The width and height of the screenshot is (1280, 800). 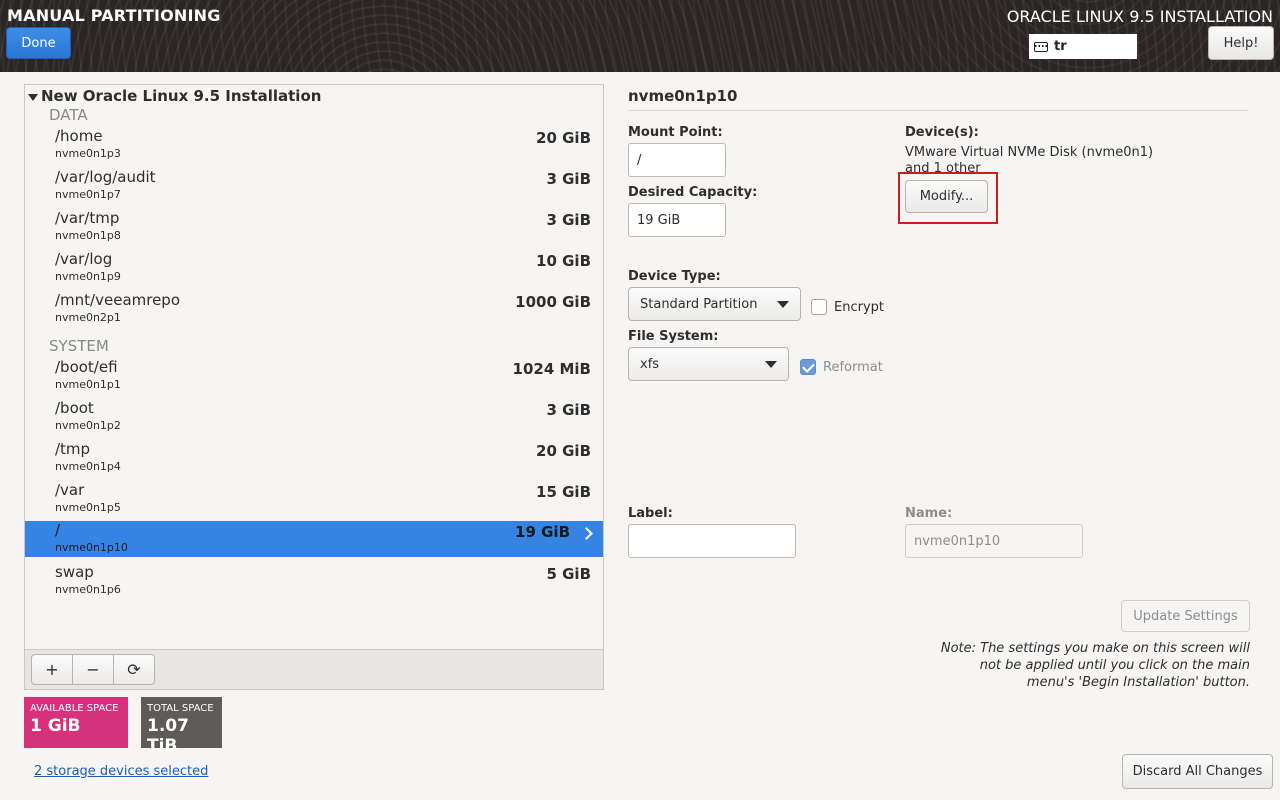 What do you see at coordinates (674, 276) in the screenshot?
I see `device-type-label: Device Type:` at bounding box center [674, 276].